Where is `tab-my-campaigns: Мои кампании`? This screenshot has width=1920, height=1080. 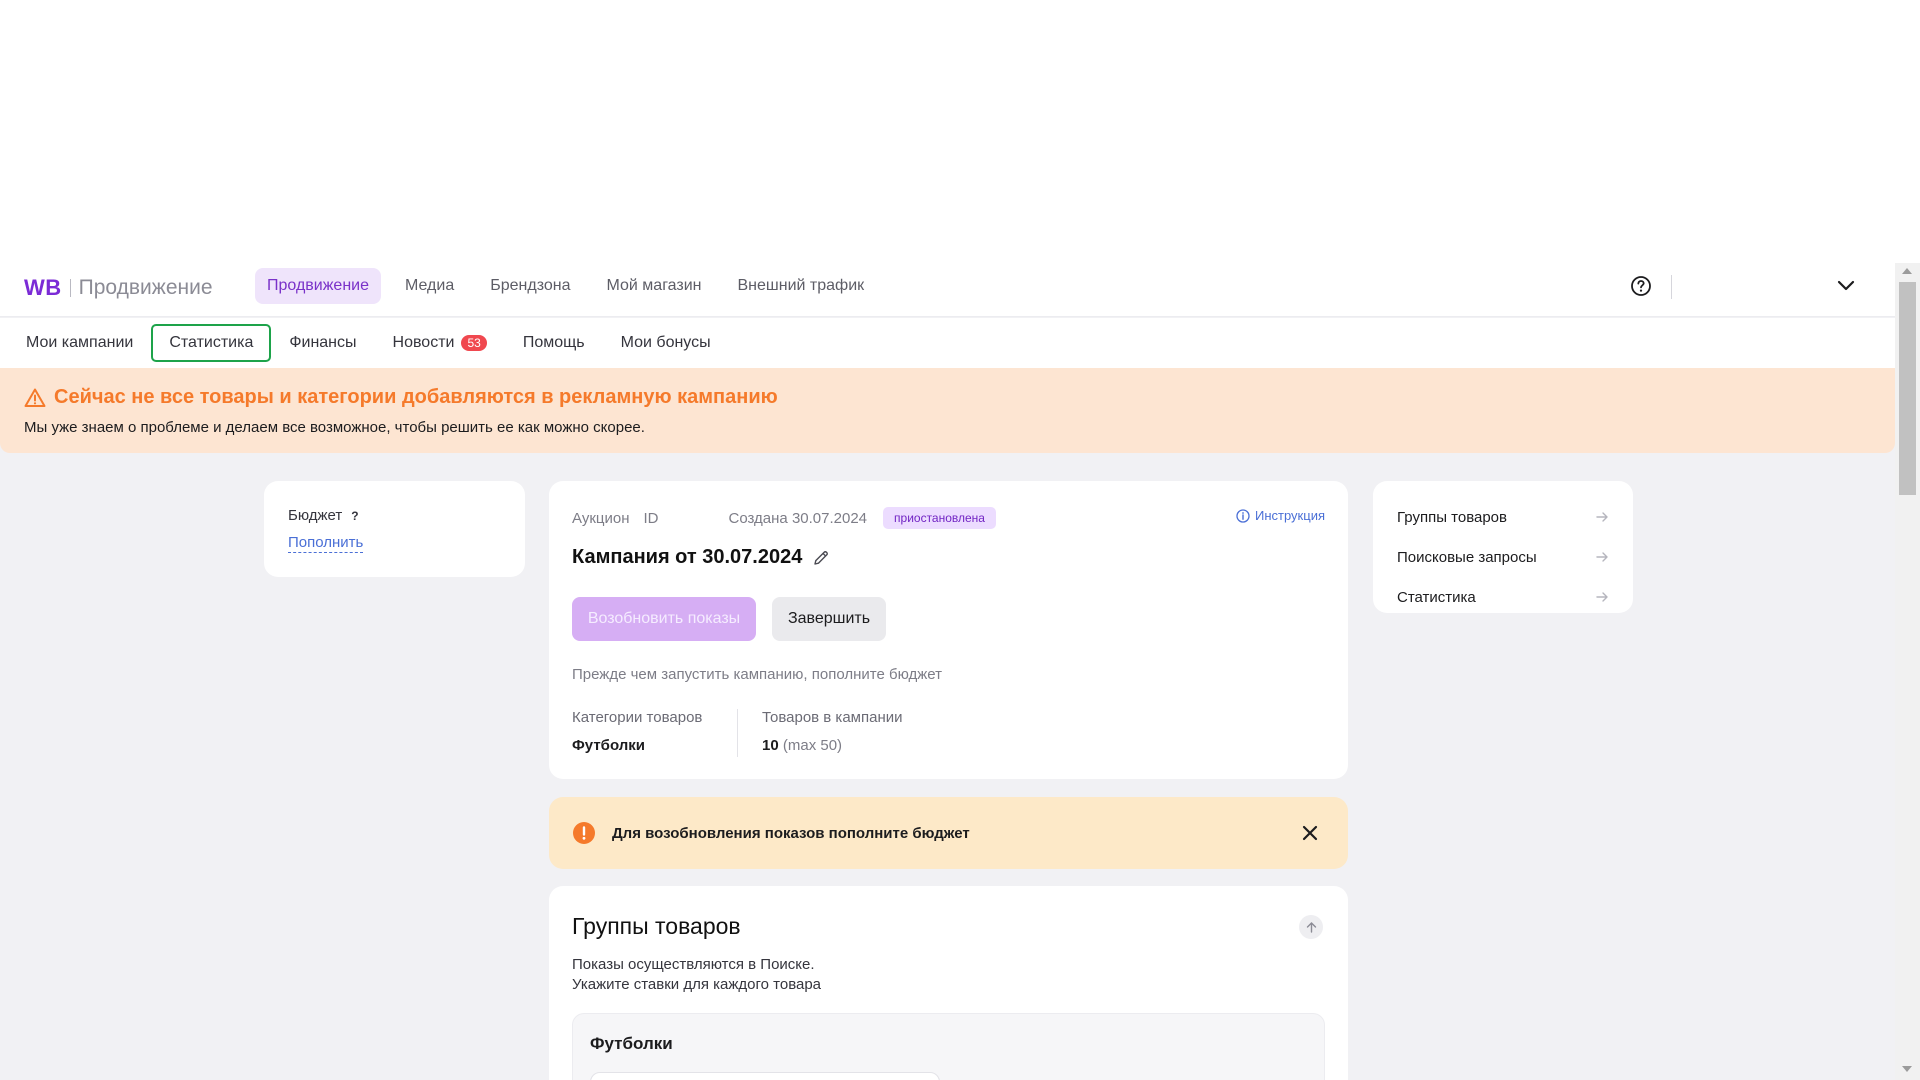 tab-my-campaigns: Мои кампании is located at coordinates (87, 343).